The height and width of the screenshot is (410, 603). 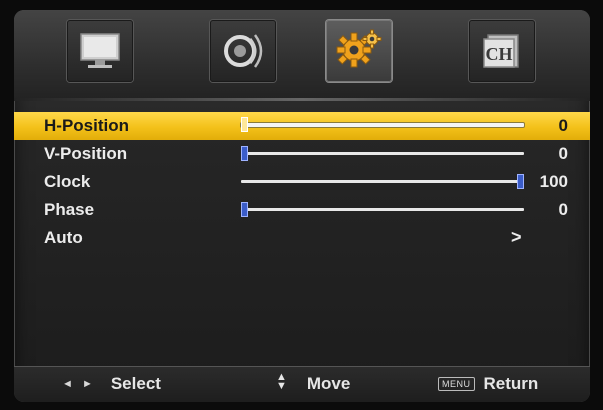 What do you see at coordinates (516, 237) in the screenshot?
I see `chevron-right-icon: >` at bounding box center [516, 237].